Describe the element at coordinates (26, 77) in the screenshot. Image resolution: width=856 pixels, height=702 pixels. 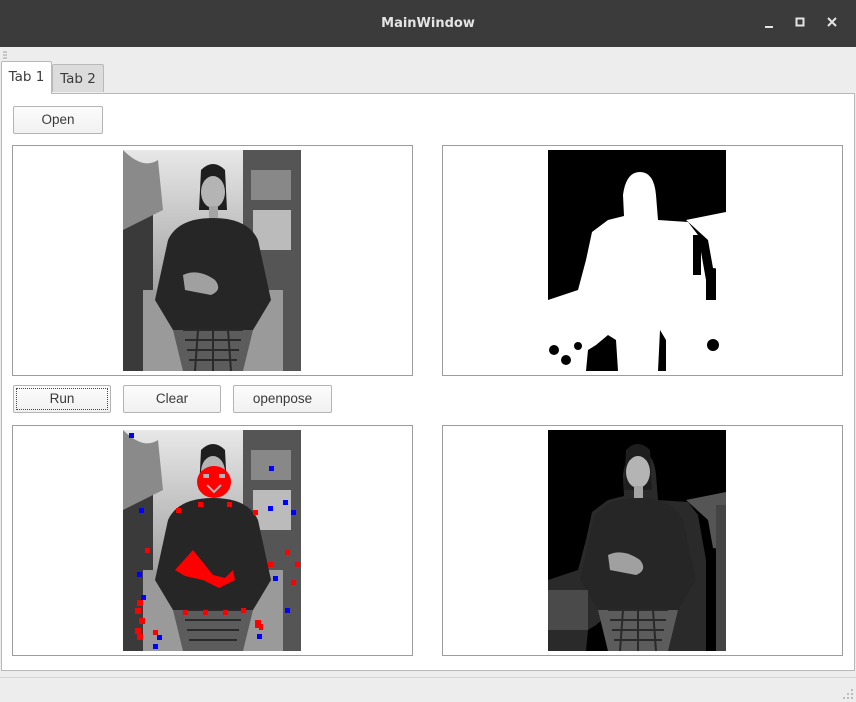
I see `tab-1: Tab 1` at that location.